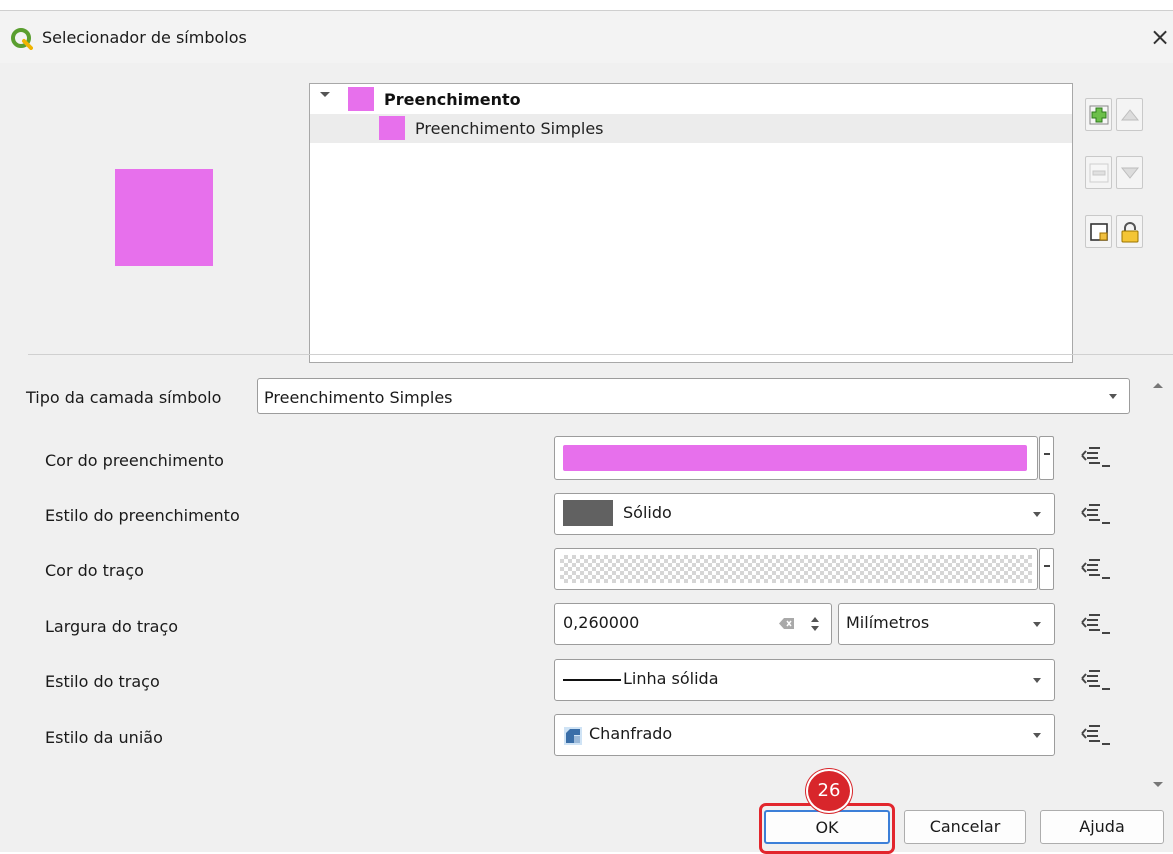  Describe the element at coordinates (134, 460) in the screenshot. I see `fill-color-label: Cor do preenchimento` at that location.